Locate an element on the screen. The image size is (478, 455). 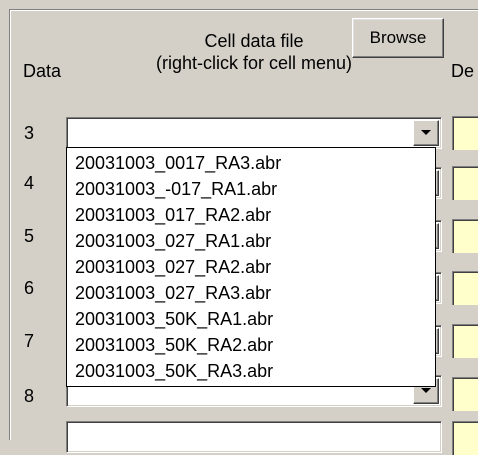
dropdown-option: 20031003_50K_RA3.abr is located at coordinates (255, 371).